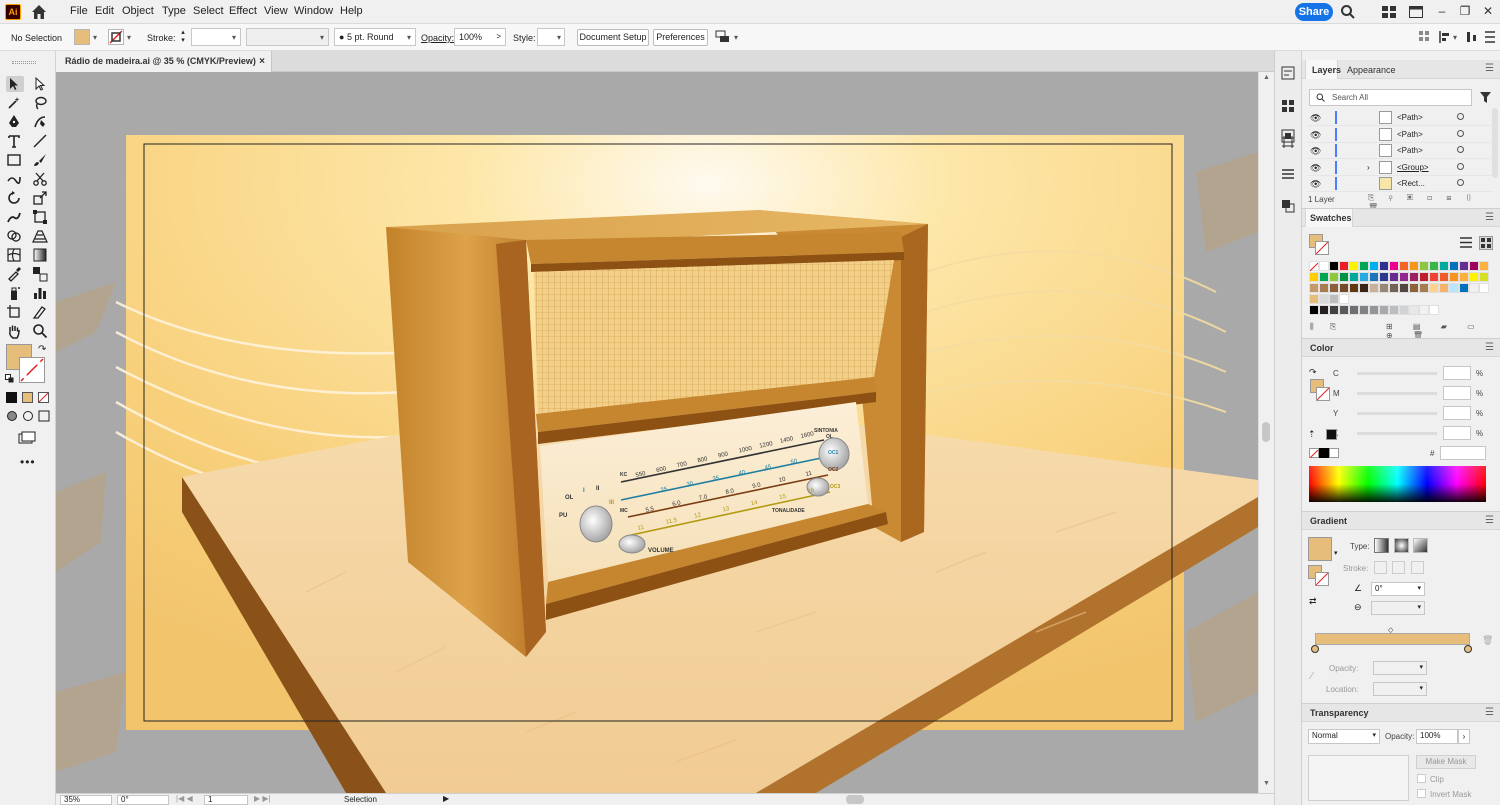 The image size is (1500, 805). What do you see at coordinates (1312, 676) in the screenshot?
I see `eyedropper-icon: ⁄` at bounding box center [1312, 676].